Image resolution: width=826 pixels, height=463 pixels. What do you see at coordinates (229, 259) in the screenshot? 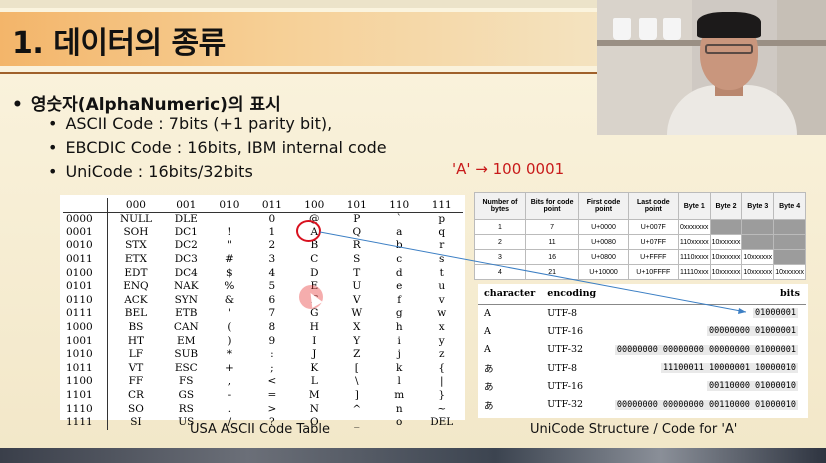
I see `ascii-cell: #` at bounding box center [229, 259].